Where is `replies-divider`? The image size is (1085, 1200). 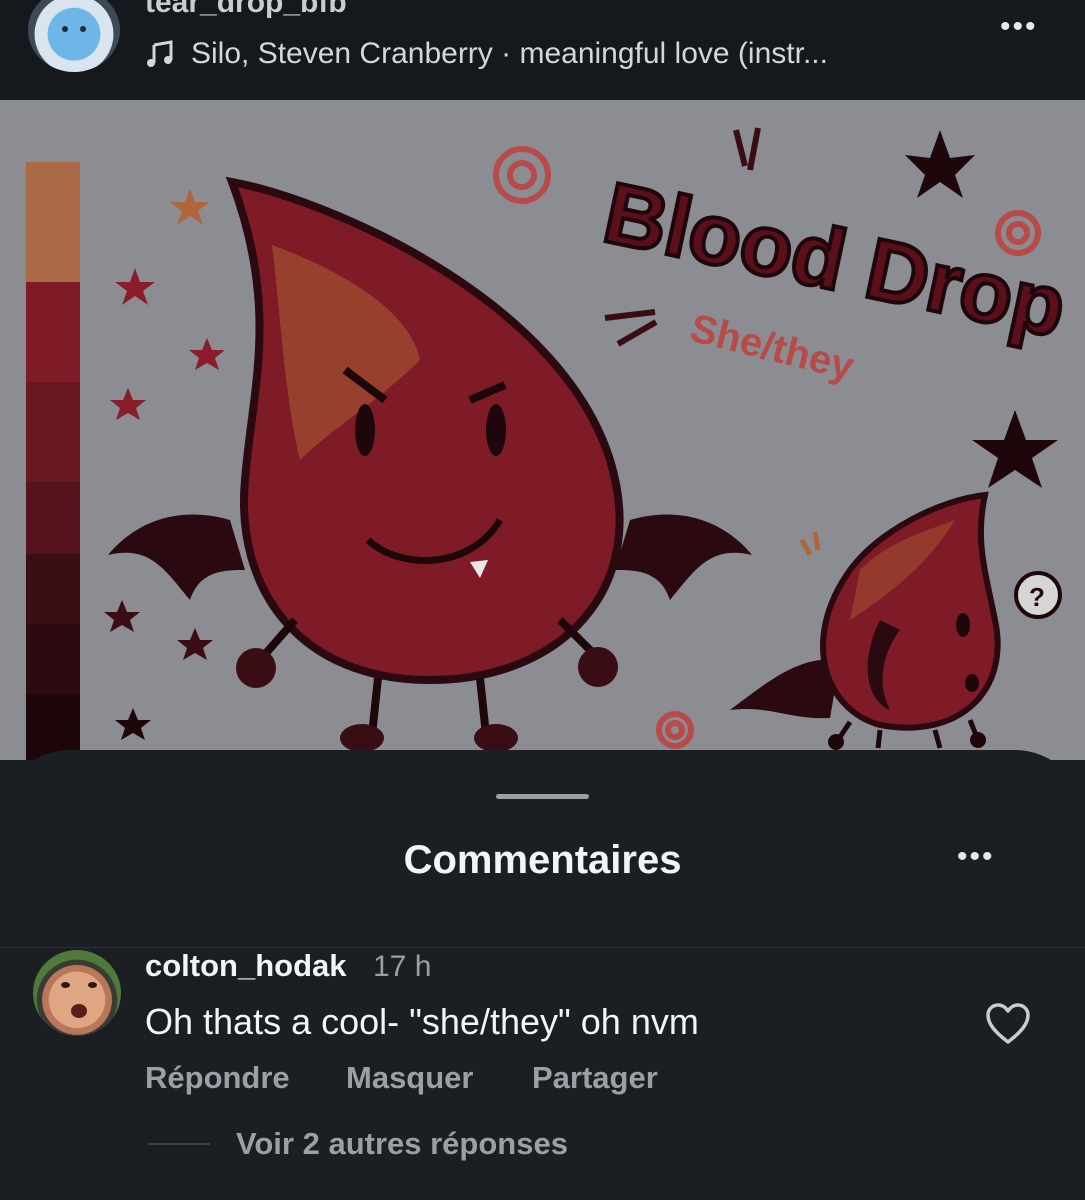
replies-divider is located at coordinates (179, 1144).